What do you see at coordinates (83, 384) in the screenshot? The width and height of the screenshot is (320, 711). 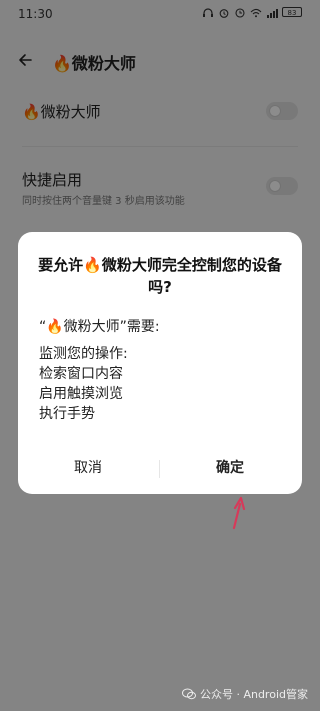 I see `permission-list: 监测您的操作: 检索窗口内容 启用触摸浏览 执行手势` at bounding box center [83, 384].